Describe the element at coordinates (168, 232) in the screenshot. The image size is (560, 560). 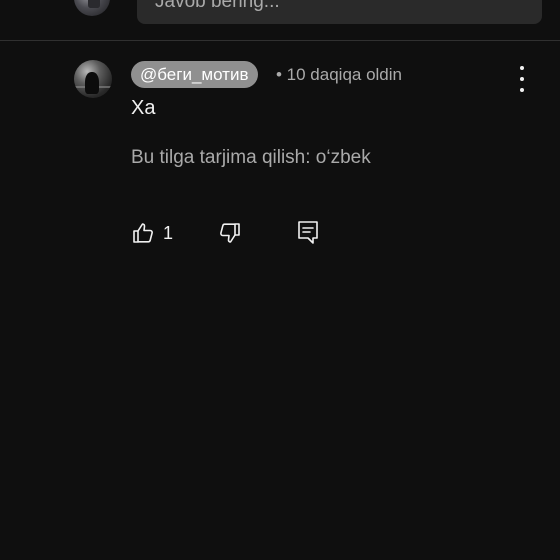
I see `like-count: 1` at that location.